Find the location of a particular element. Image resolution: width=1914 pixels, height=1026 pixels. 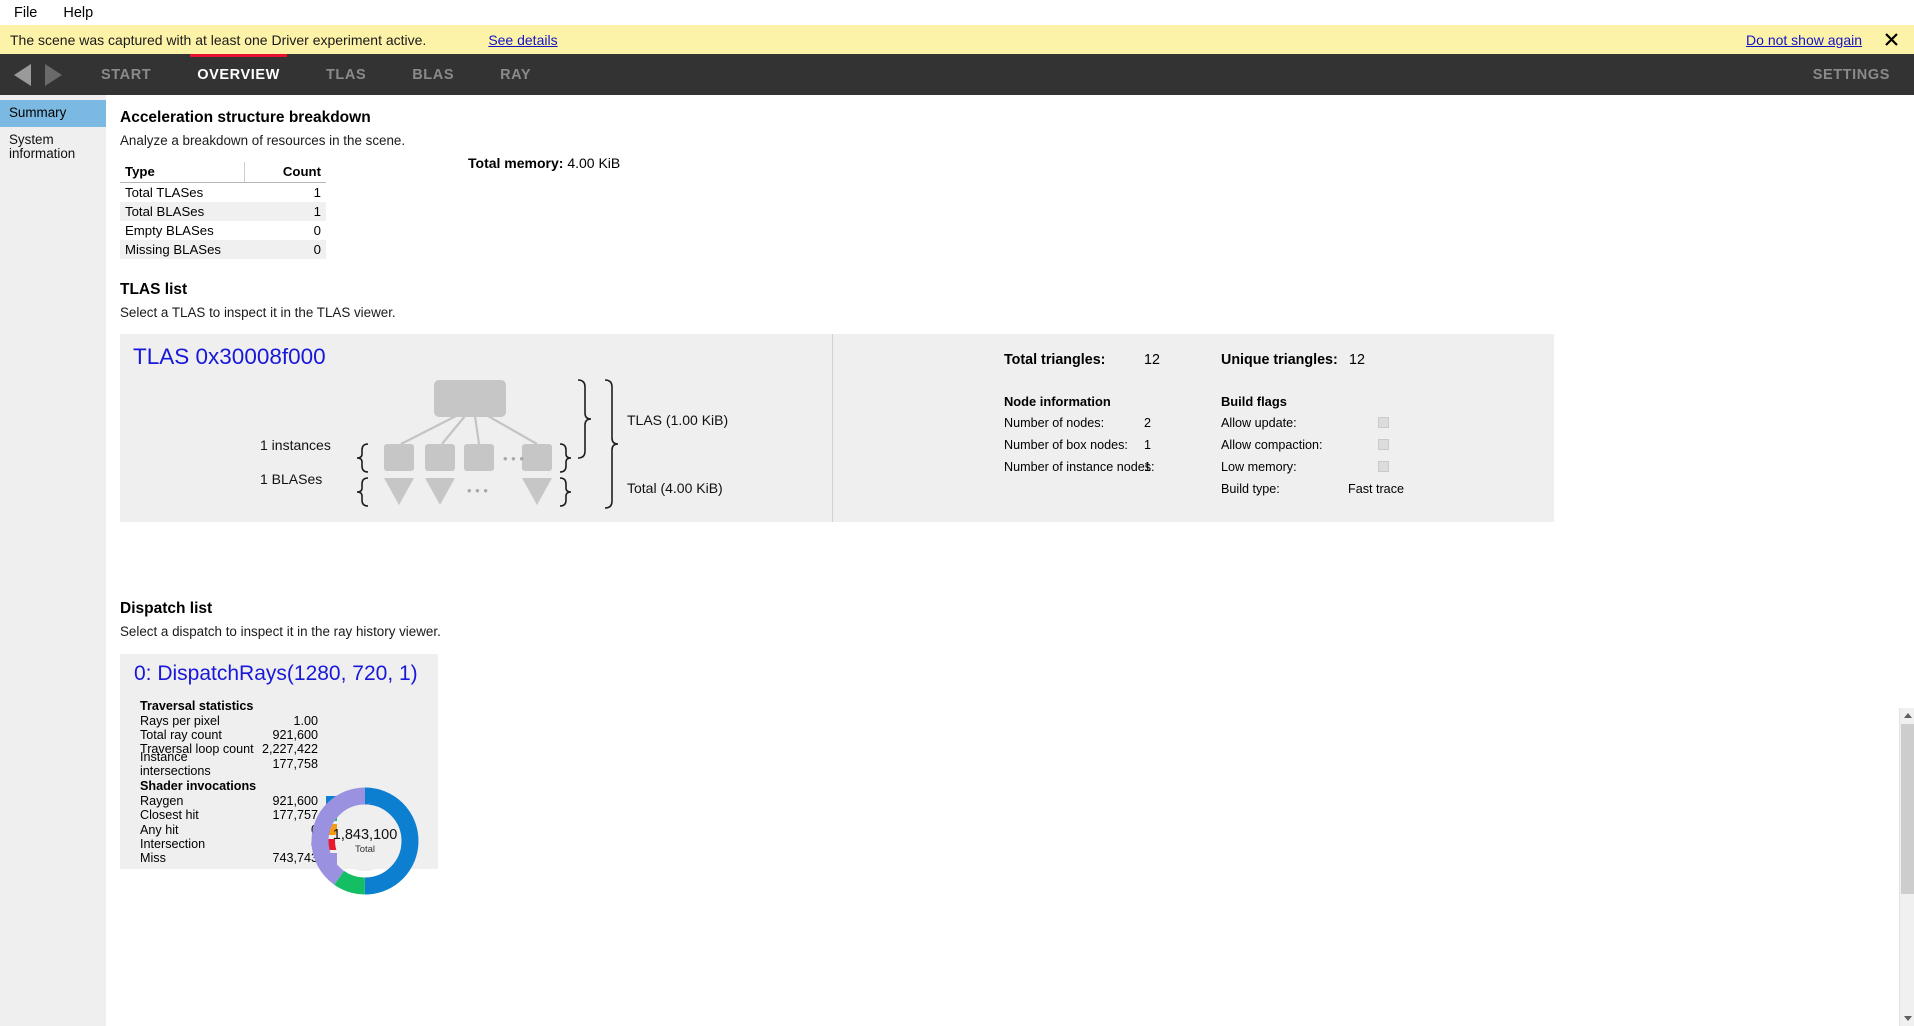

sidebar-item-summary: Summary is located at coordinates (53, 113).